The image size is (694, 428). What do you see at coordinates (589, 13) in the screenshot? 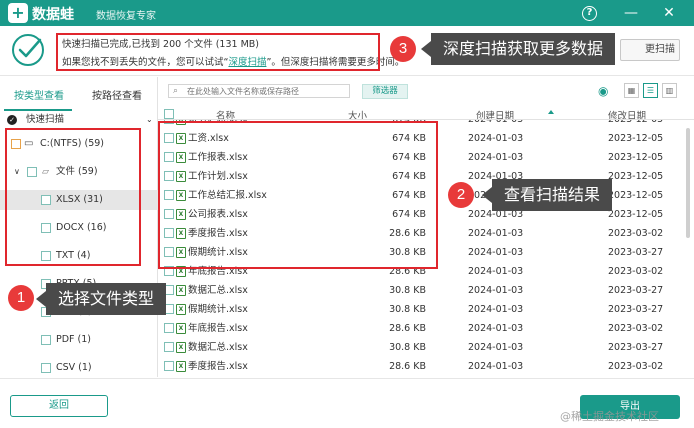
I see `help-icon: ?` at bounding box center [589, 13].